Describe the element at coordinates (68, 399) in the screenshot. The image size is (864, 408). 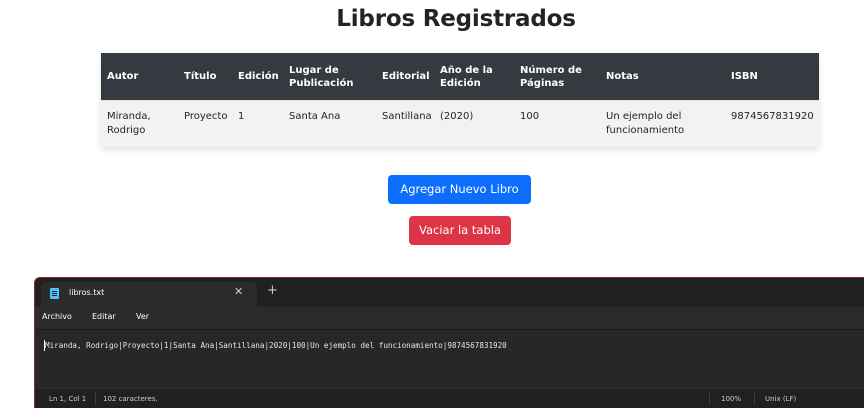
I see `status-cursor-position: Ln 1, Col 1` at that location.